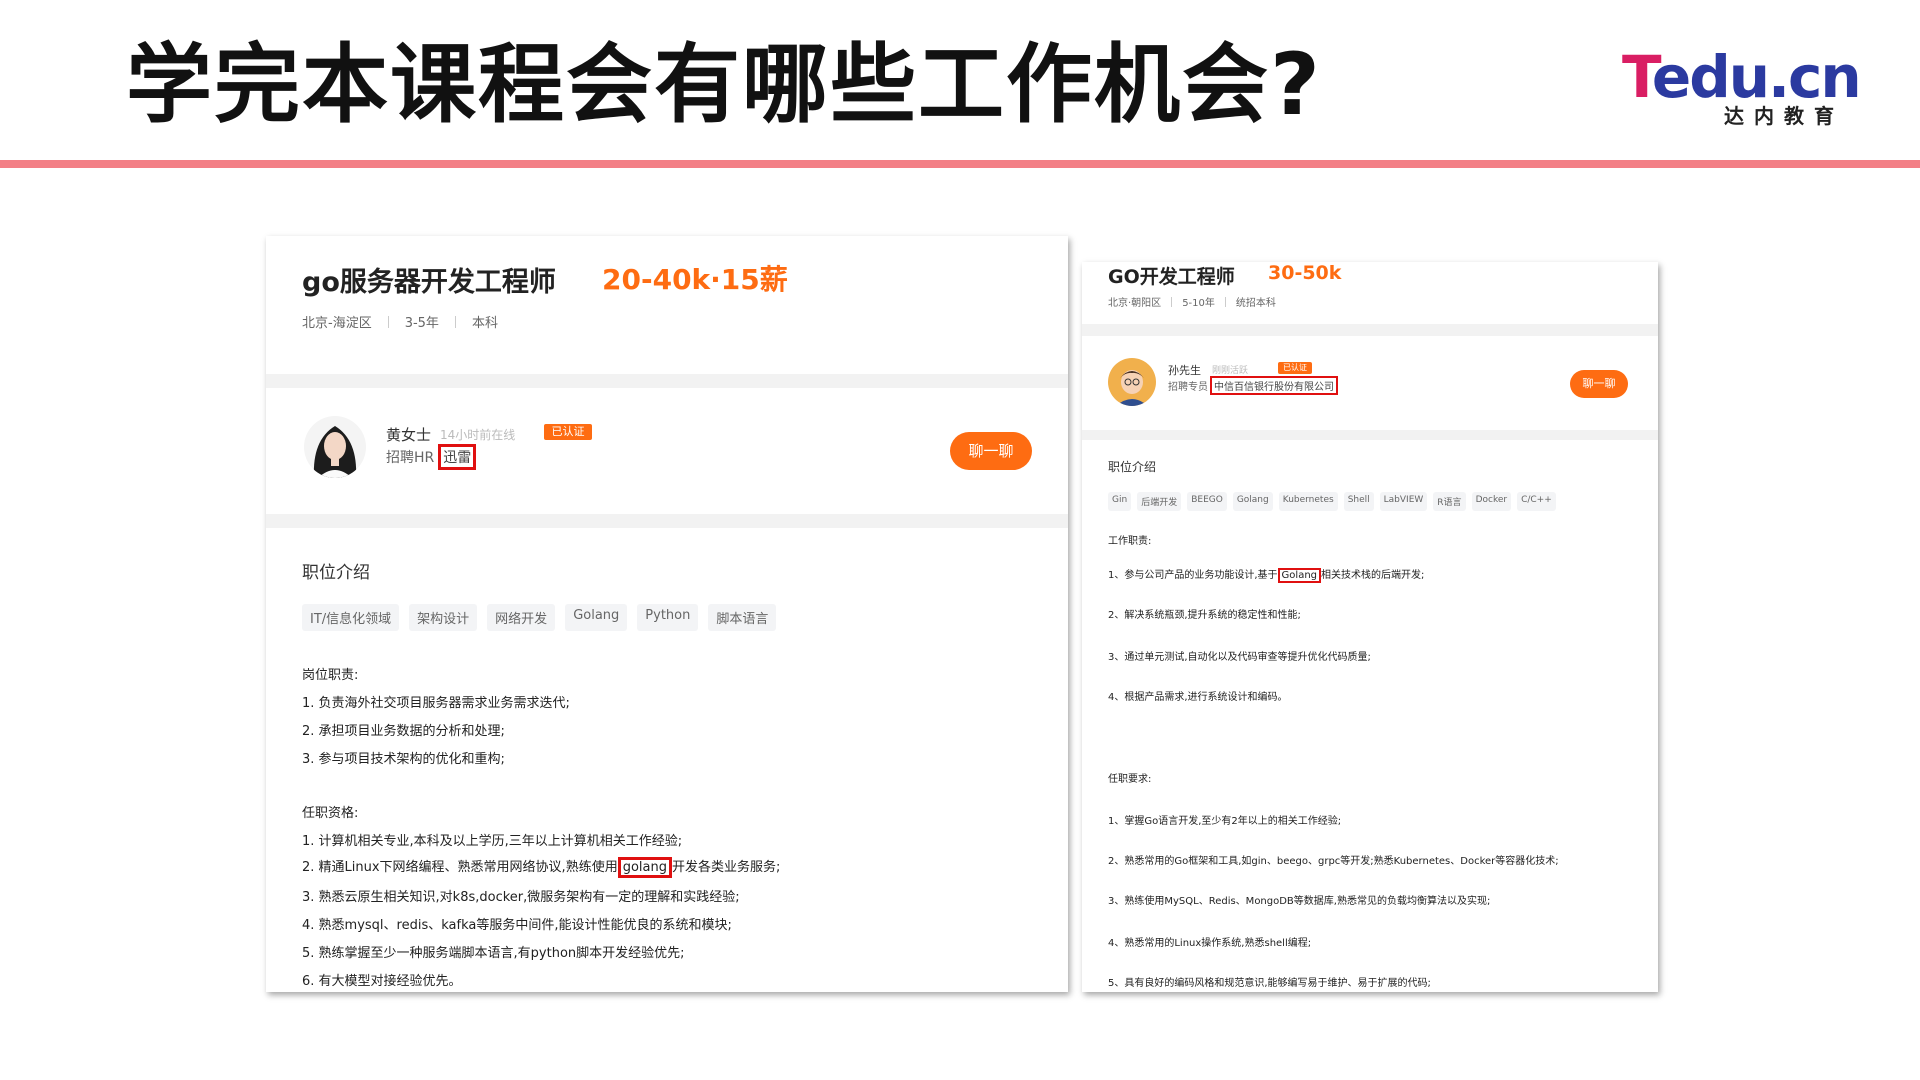 The image size is (1920, 1080). Describe the element at coordinates (726, 867) in the screenshot. I see `qual-text: 开发各类业务服务;` at that location.